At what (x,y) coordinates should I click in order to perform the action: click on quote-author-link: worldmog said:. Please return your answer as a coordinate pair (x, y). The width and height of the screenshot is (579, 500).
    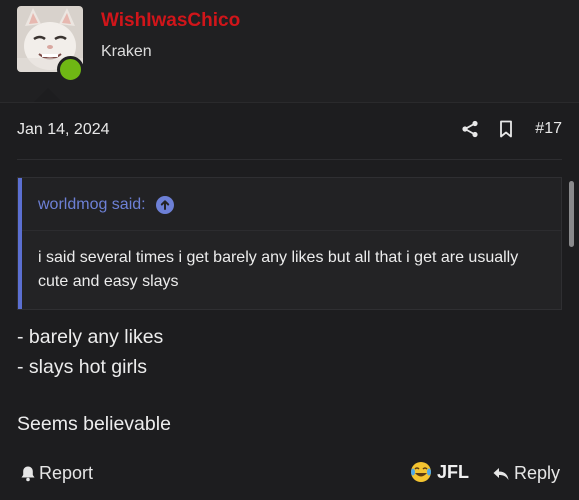
    Looking at the image, I should click on (106, 205).